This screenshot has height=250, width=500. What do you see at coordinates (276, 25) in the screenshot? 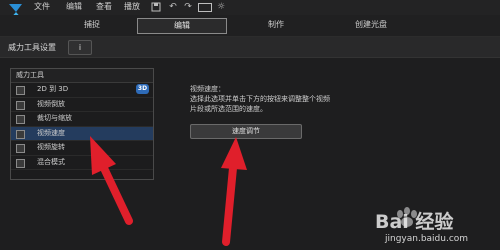
I see `tab-produce: 制作` at bounding box center [276, 25].